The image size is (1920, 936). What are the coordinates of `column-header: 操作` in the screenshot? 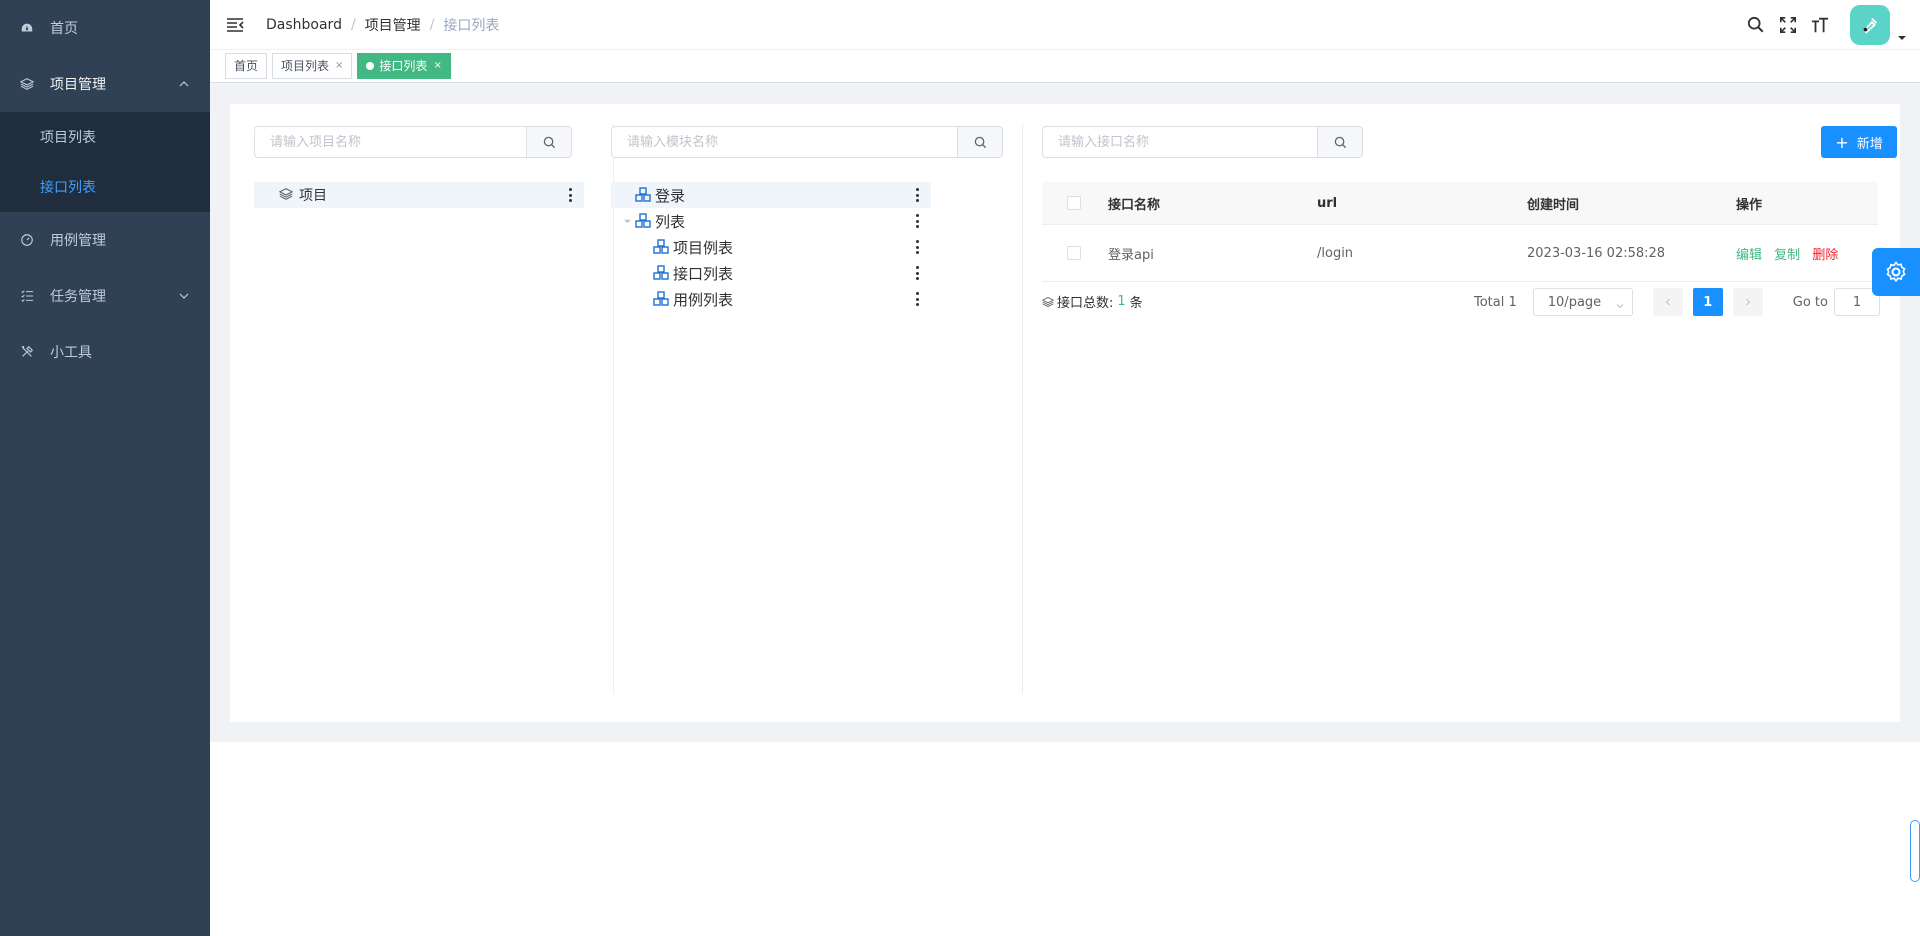 It's located at (1749, 205).